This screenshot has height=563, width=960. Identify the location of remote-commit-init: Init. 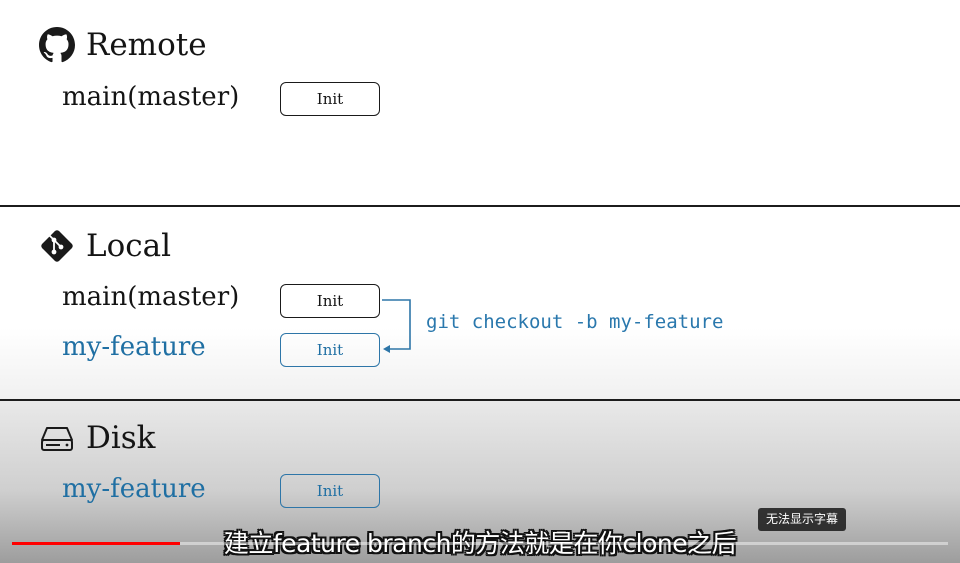
(330, 99).